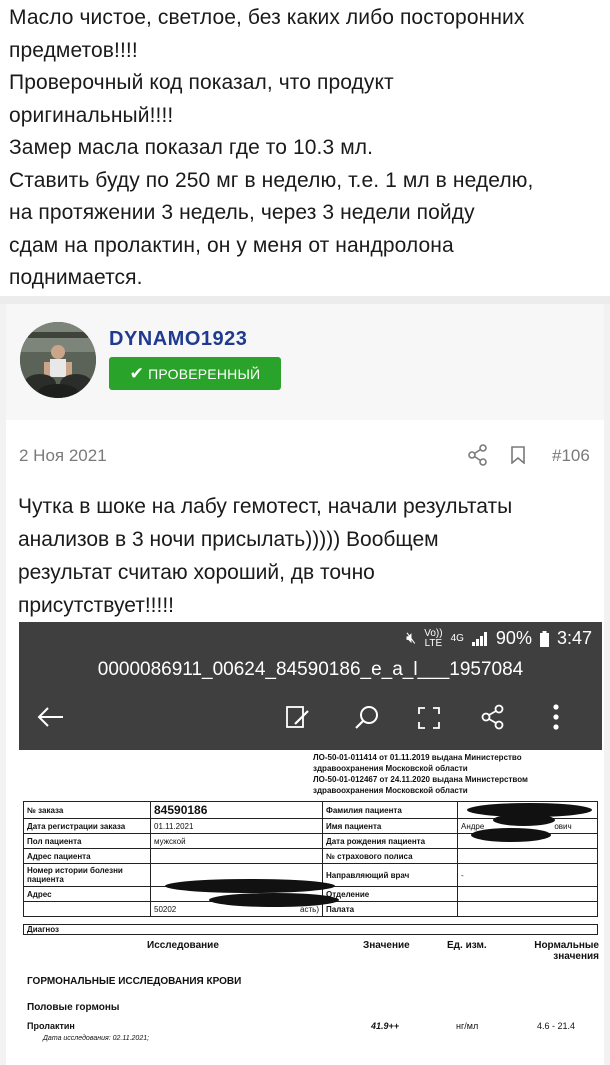 Image resolution: width=610 pixels, height=1065 pixels. I want to click on search-icon, so click(367, 717).